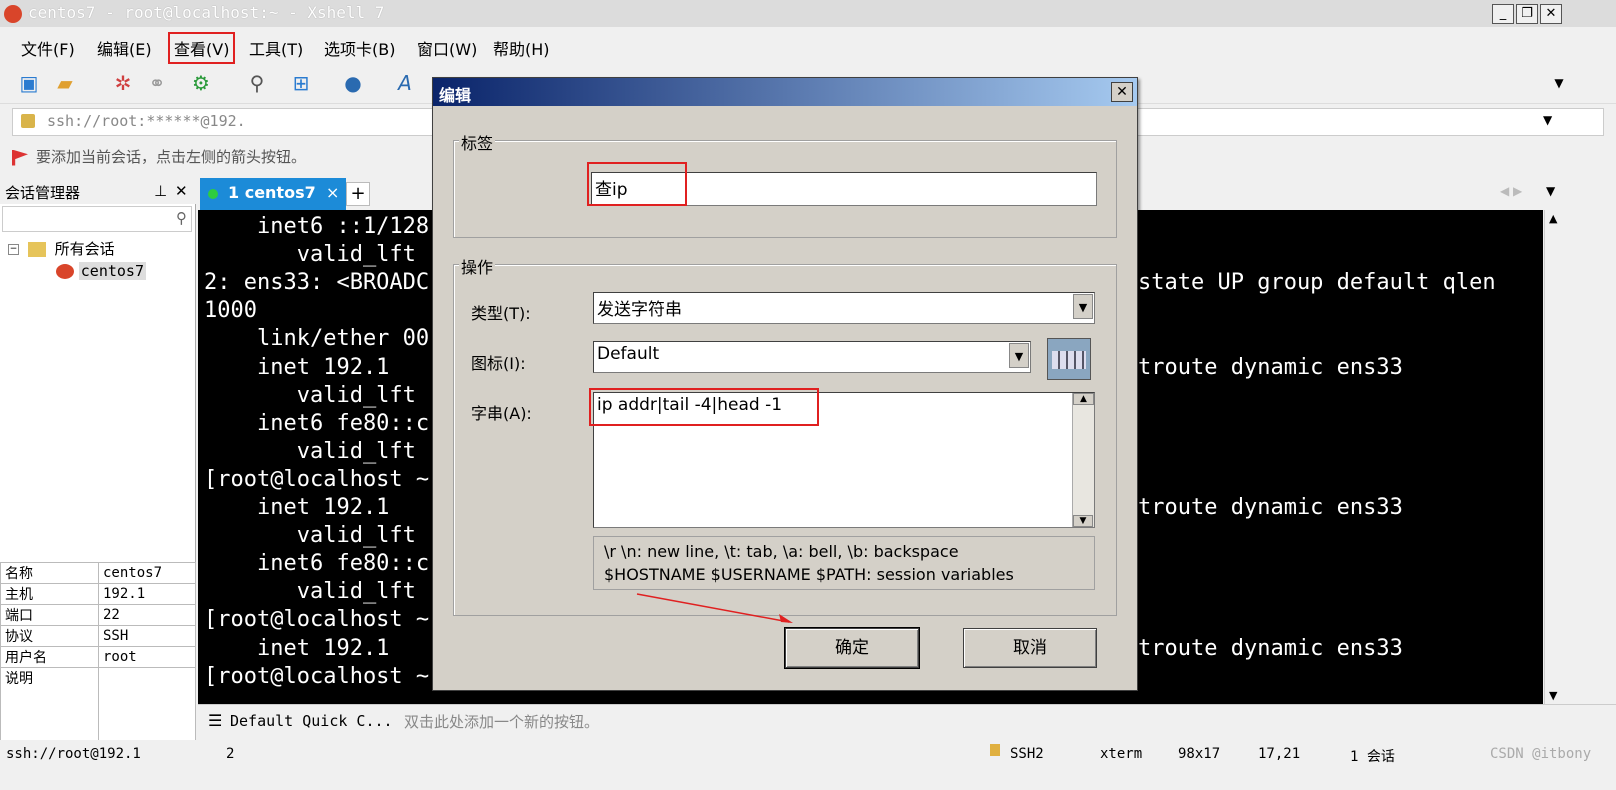 The image size is (1616, 790). I want to click on table-row: 主机 192.1, so click(98, 594).